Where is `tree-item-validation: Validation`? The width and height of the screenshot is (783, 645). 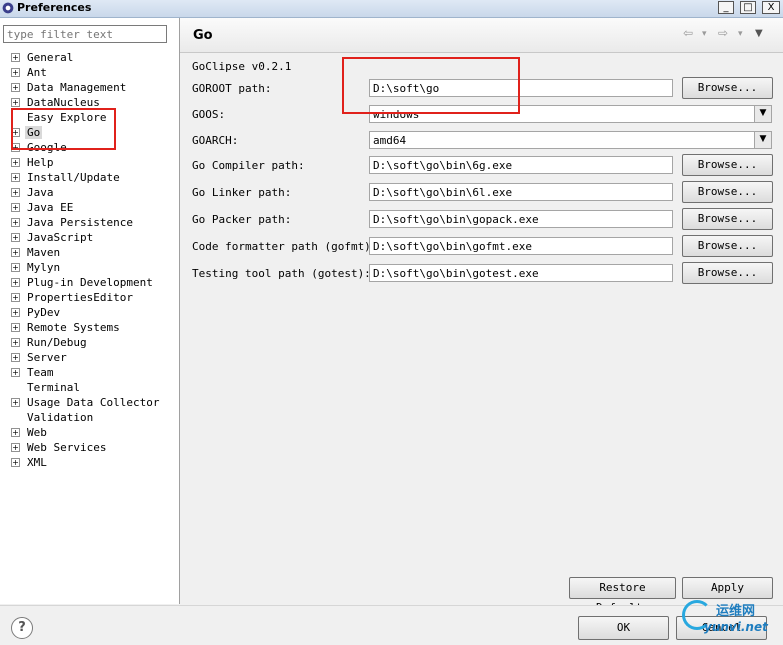
tree-item-validation: Validation is located at coordinates (87, 417).